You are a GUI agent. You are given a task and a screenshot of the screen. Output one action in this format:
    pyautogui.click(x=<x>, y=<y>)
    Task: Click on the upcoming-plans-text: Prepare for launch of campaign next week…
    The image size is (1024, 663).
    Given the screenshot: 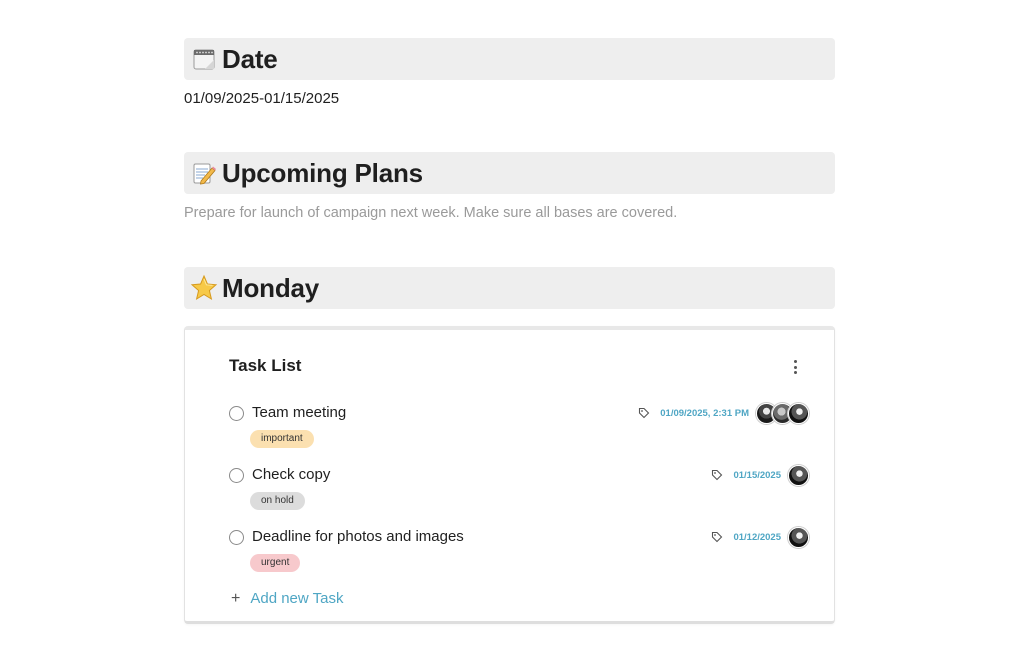 What is the action you would take?
    pyautogui.click(x=431, y=213)
    